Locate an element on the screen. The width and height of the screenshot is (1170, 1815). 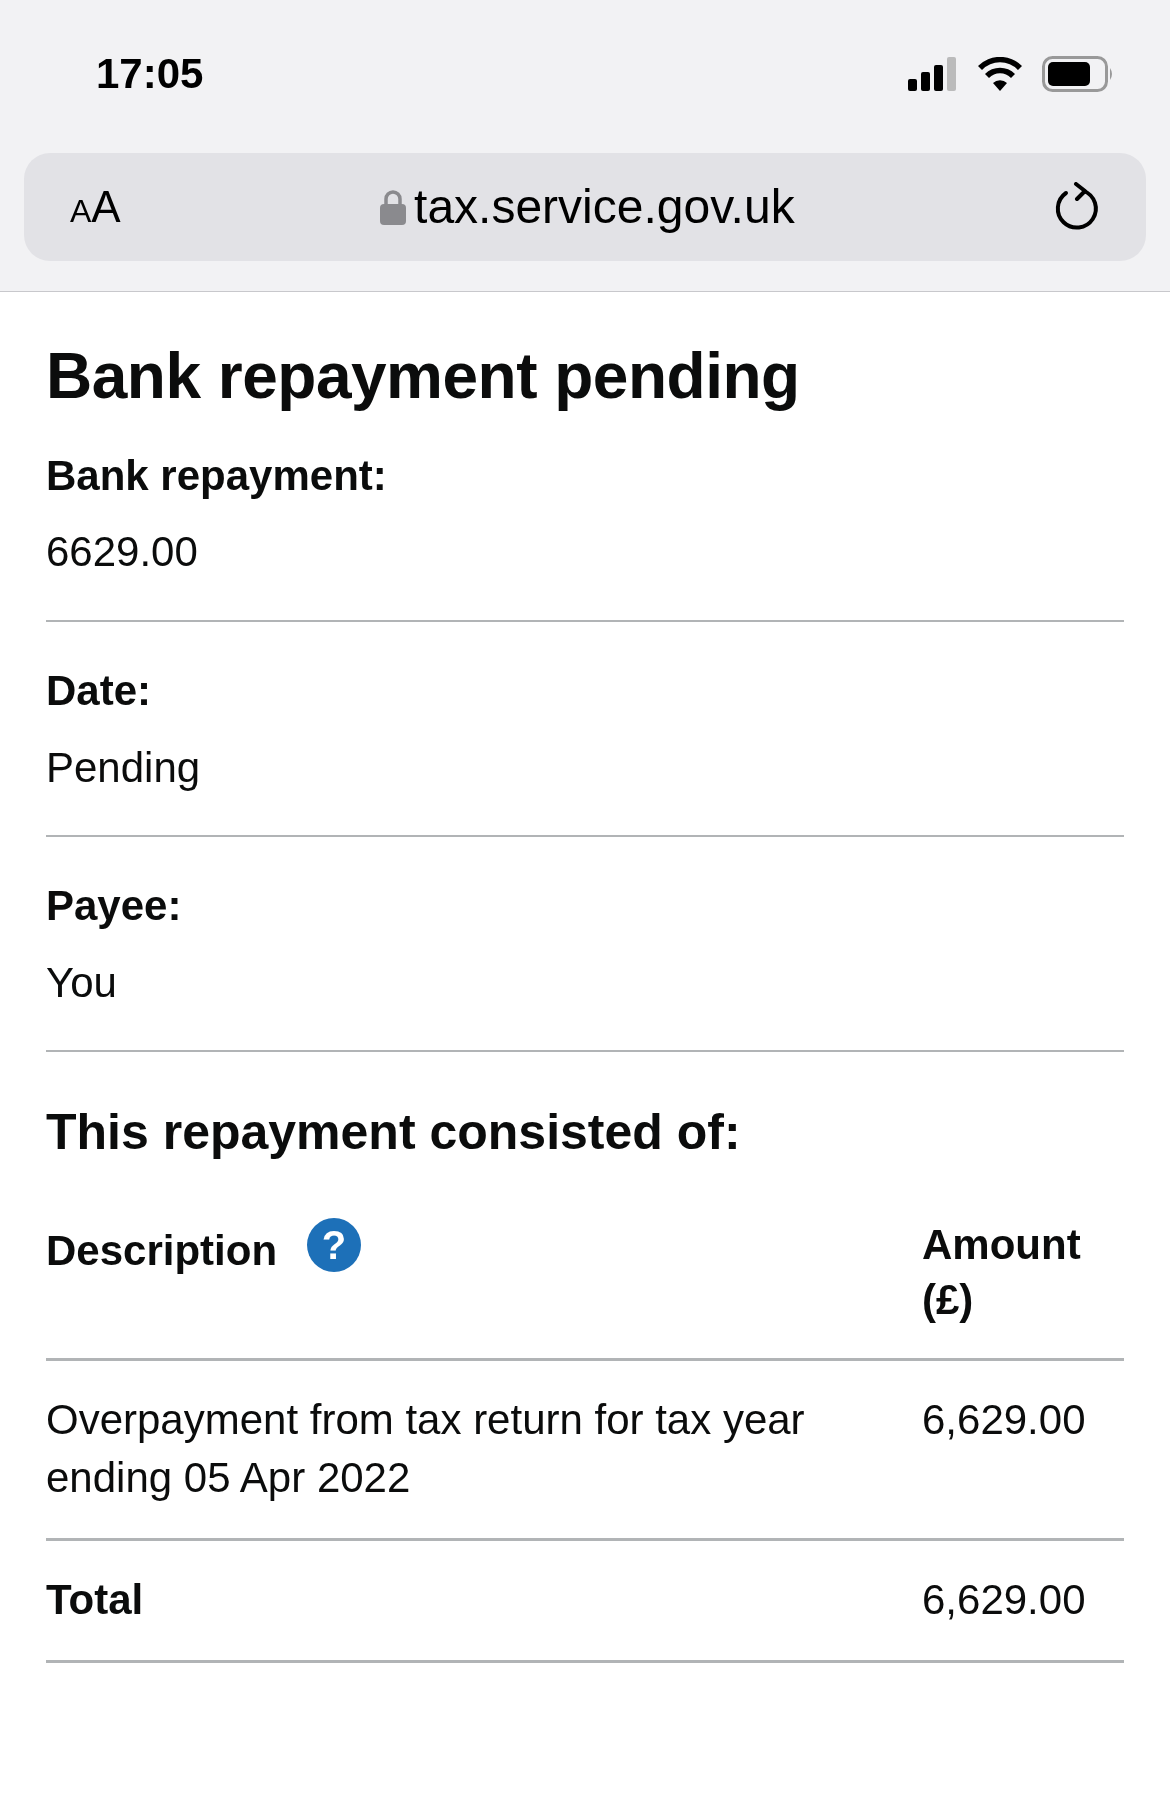
wifi-icon is located at coordinates (1000, 73).